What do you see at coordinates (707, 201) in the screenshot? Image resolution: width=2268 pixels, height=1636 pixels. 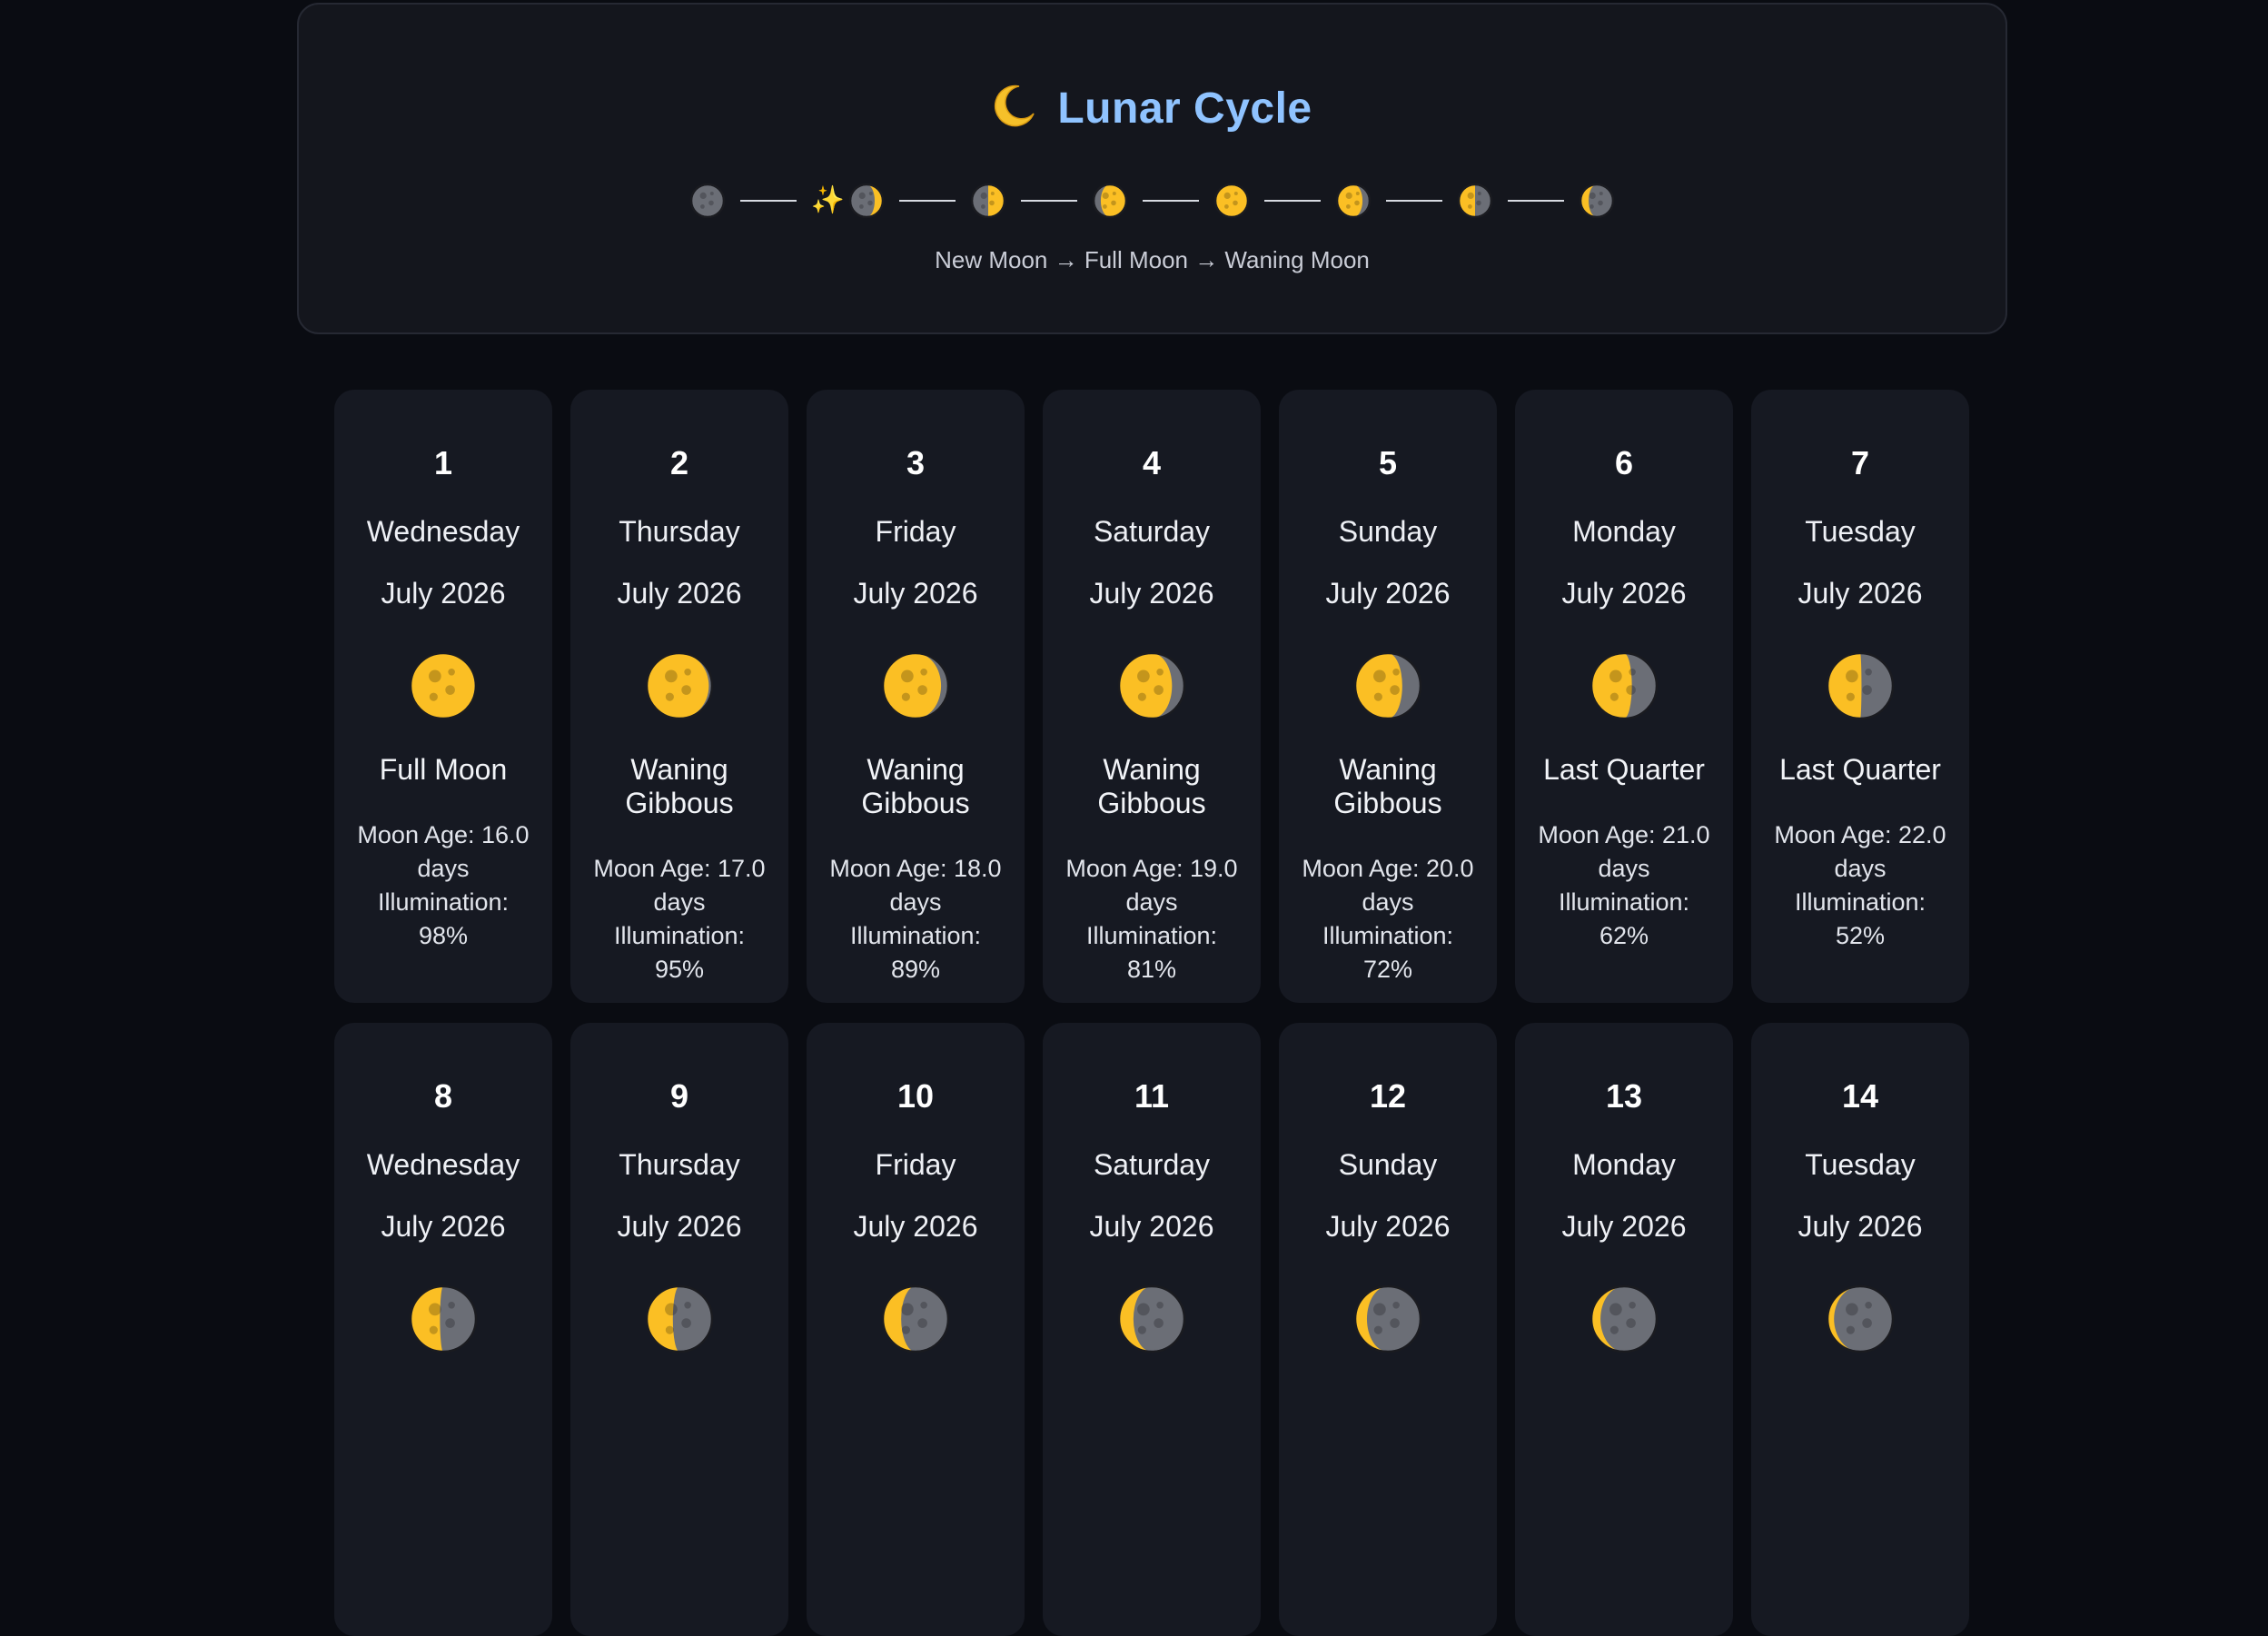 I see `new-moon-icon` at bounding box center [707, 201].